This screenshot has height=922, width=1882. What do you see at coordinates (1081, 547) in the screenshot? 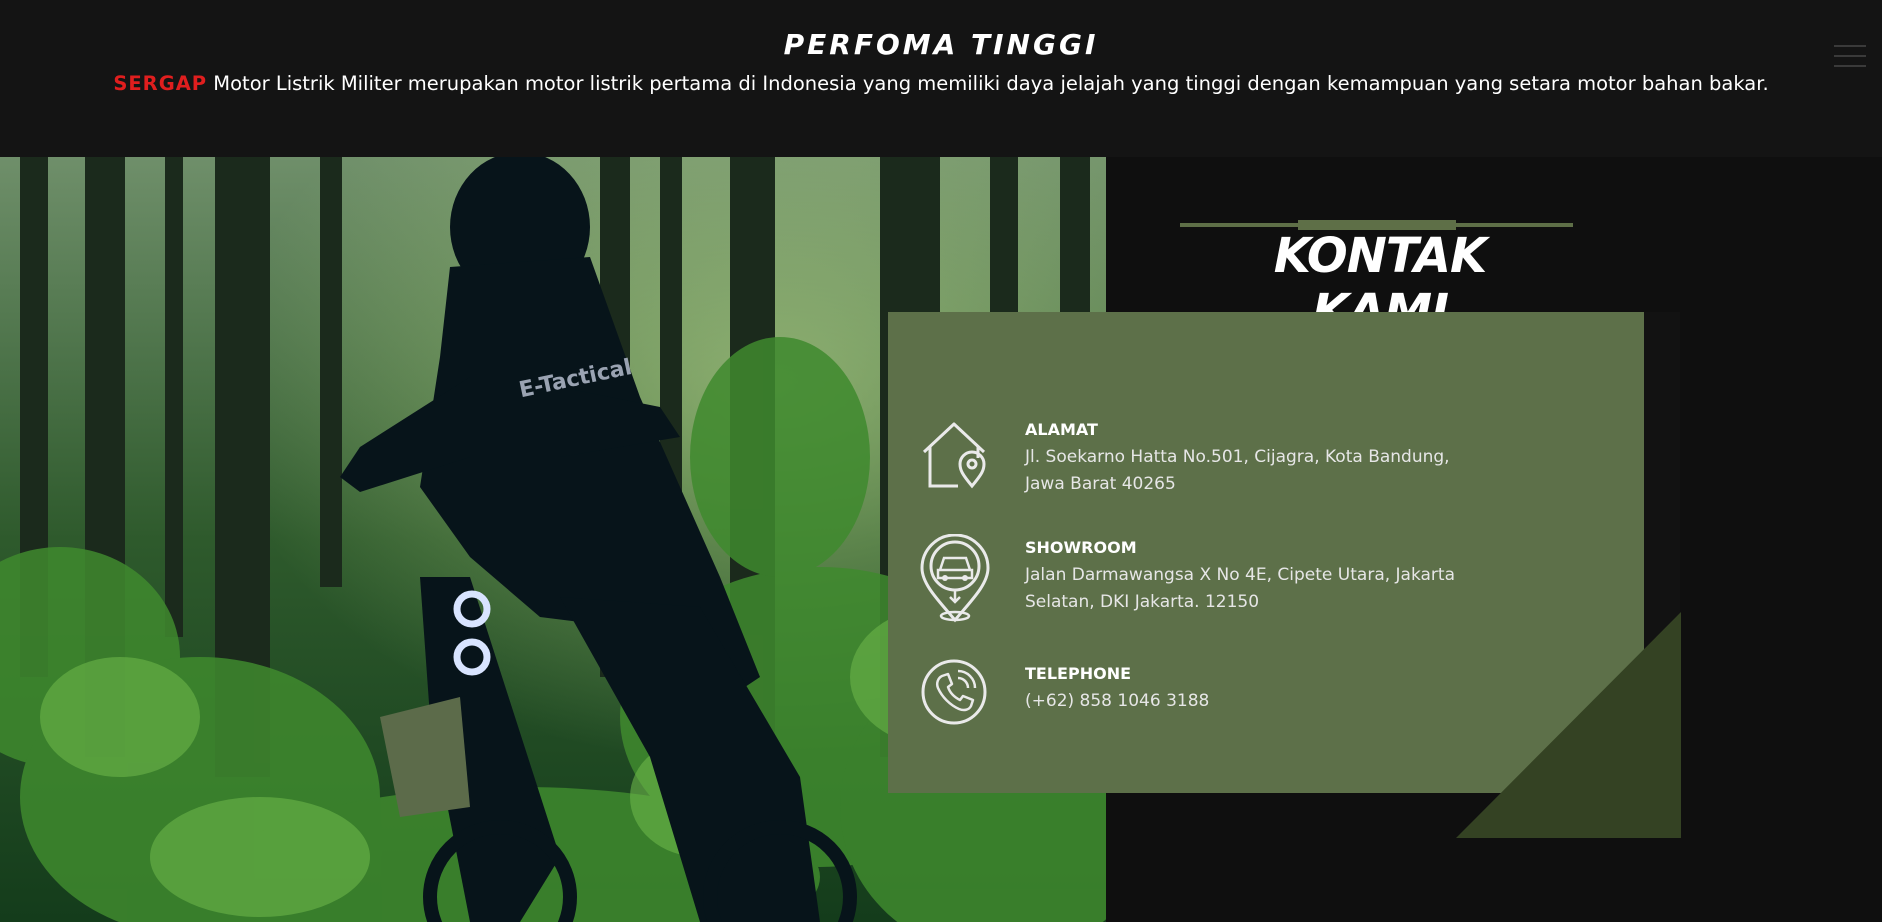
I see `showroom-title: SHOWROOM` at bounding box center [1081, 547].